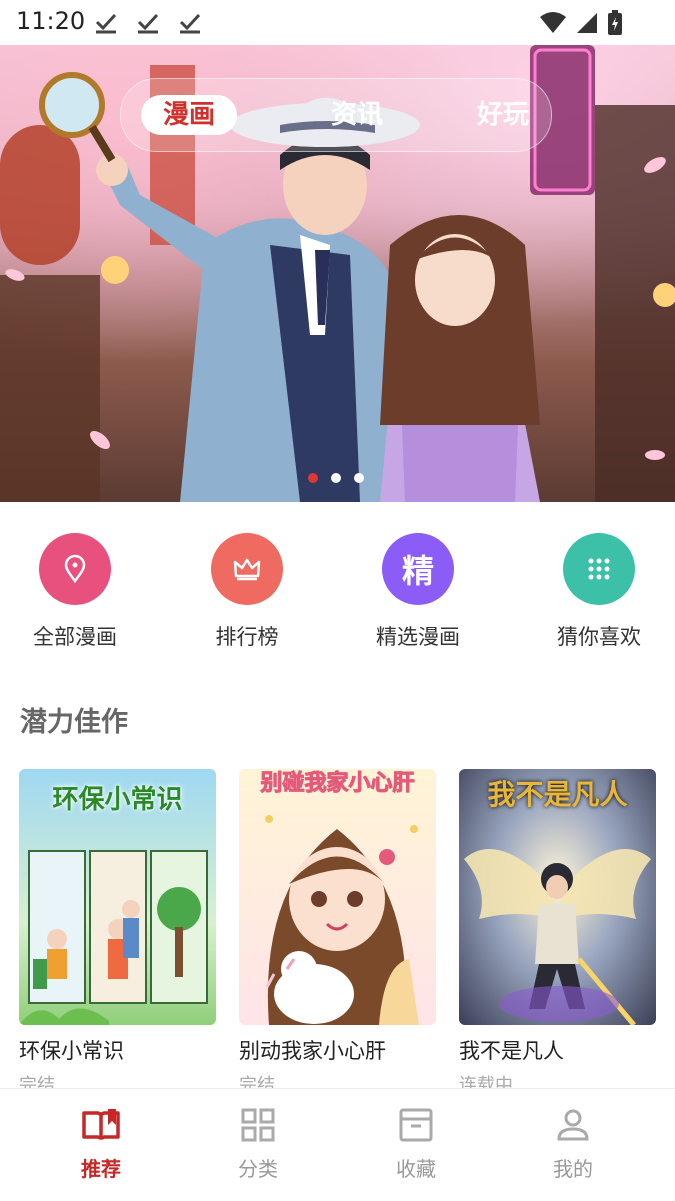 The image size is (675, 1201). I want to click on battery-icon, so click(615, 22).